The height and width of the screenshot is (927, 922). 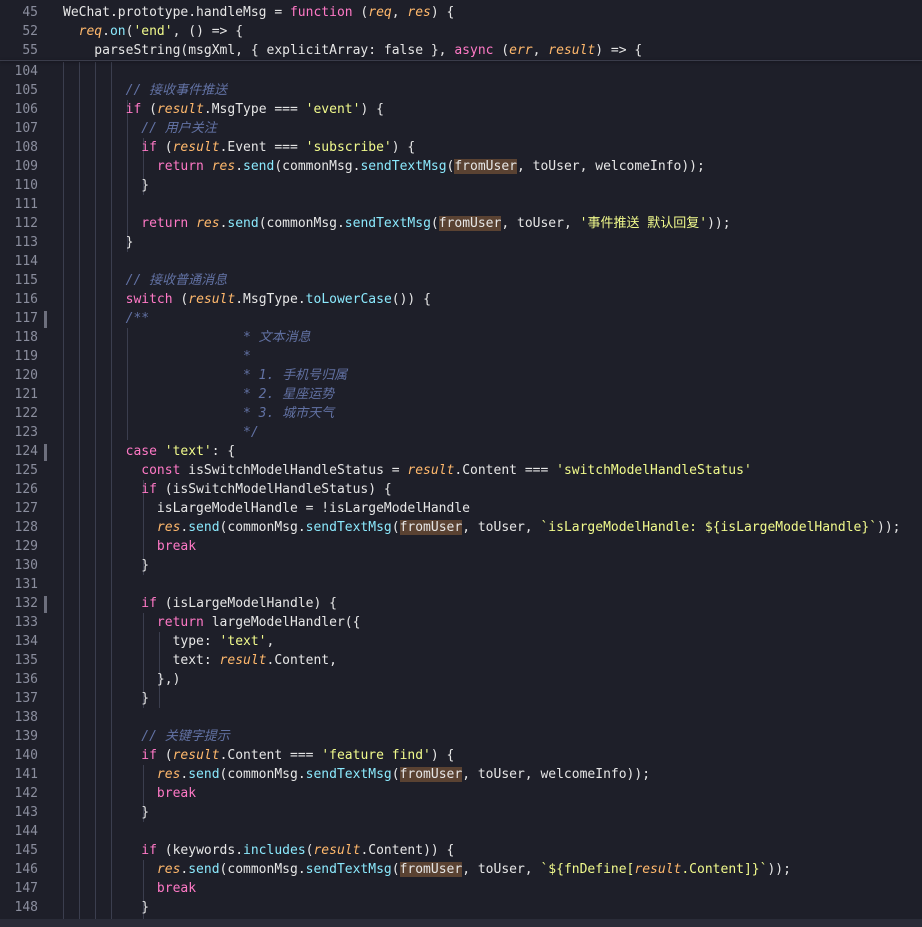 What do you see at coordinates (461, 736) in the screenshot?
I see `code-line: 139 // 关键字提示` at bounding box center [461, 736].